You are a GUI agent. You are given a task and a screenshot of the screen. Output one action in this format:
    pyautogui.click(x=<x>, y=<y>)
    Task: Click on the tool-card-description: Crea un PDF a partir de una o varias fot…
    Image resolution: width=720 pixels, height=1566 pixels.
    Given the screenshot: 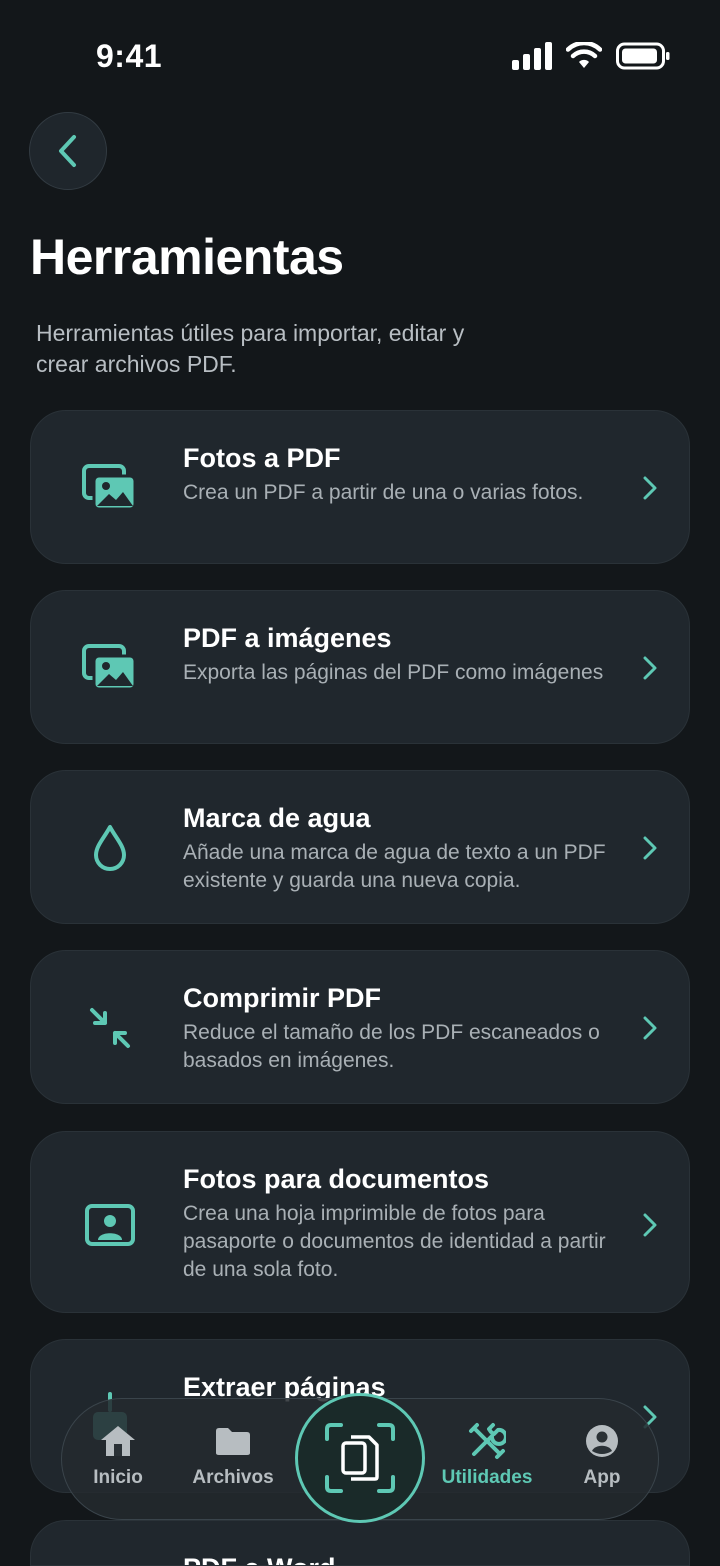 What is the action you would take?
    pyautogui.click(x=383, y=492)
    